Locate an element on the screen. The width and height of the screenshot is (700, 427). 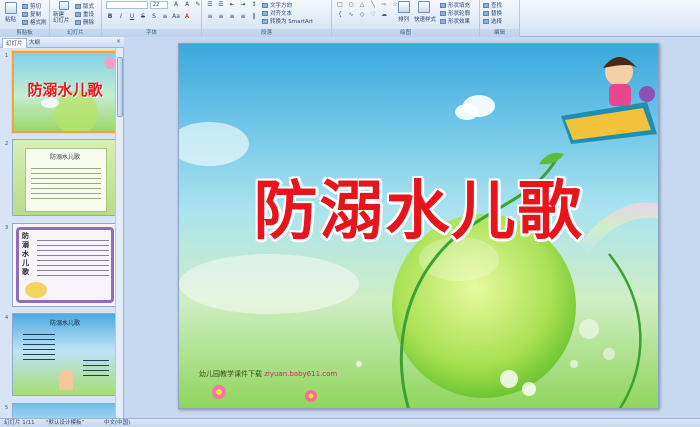
case-icon: Aa is located at coordinates (176, 16).